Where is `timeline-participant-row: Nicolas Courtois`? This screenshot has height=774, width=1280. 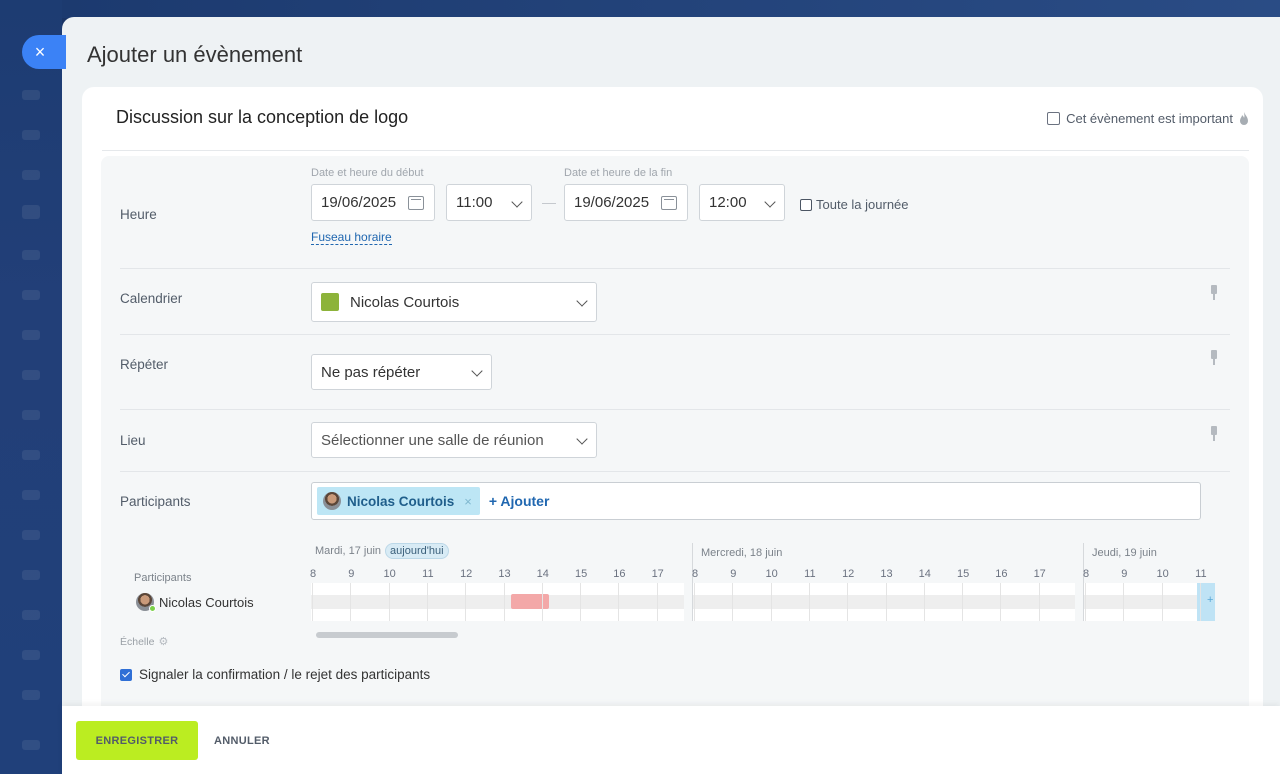 timeline-participant-row: Nicolas Courtois is located at coordinates (195, 602).